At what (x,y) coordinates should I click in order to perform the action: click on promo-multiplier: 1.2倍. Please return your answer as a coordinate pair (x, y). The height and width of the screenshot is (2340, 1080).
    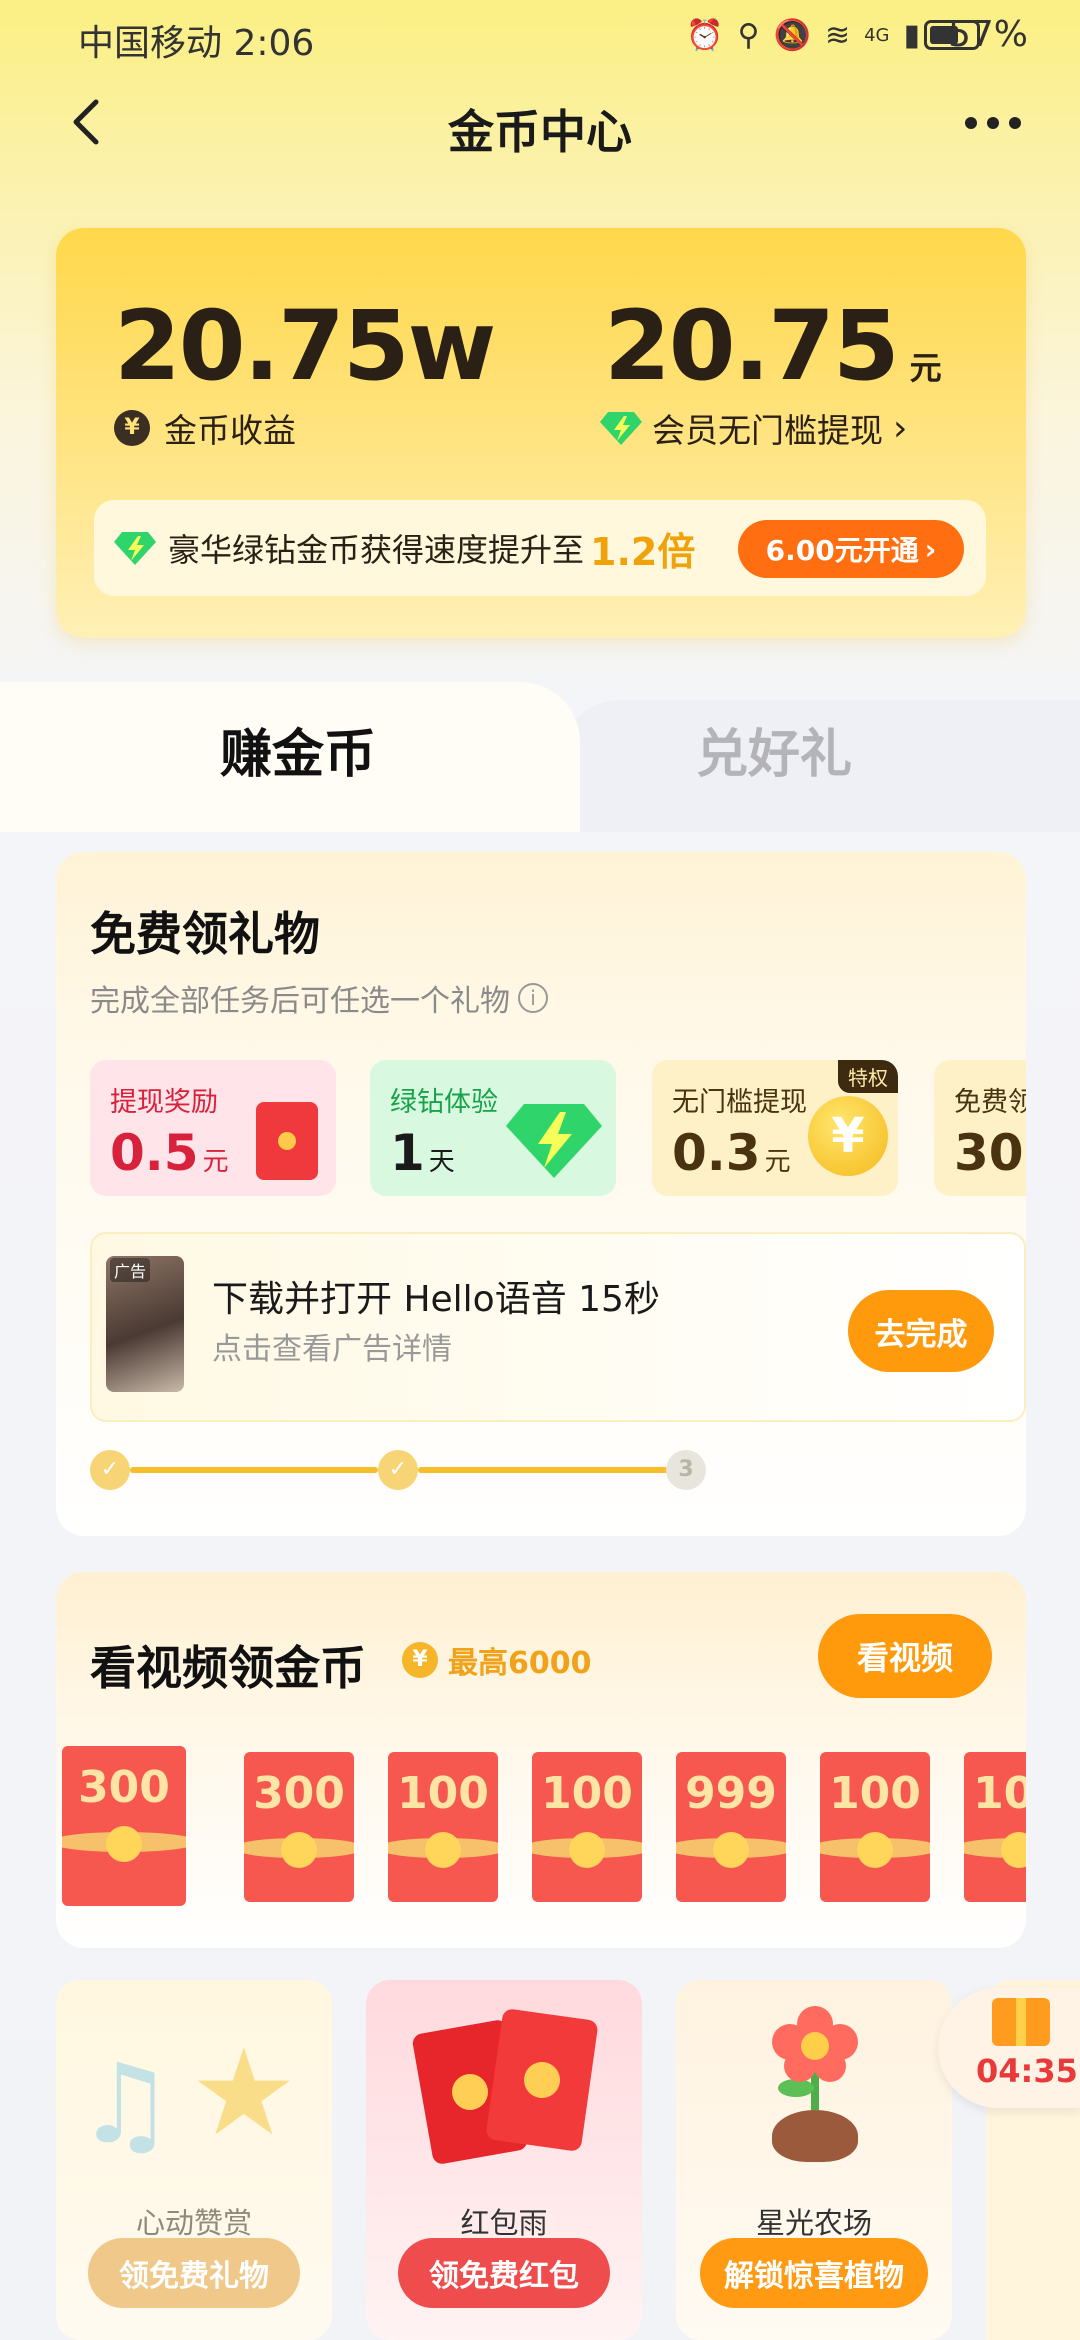
    Looking at the image, I should click on (643, 551).